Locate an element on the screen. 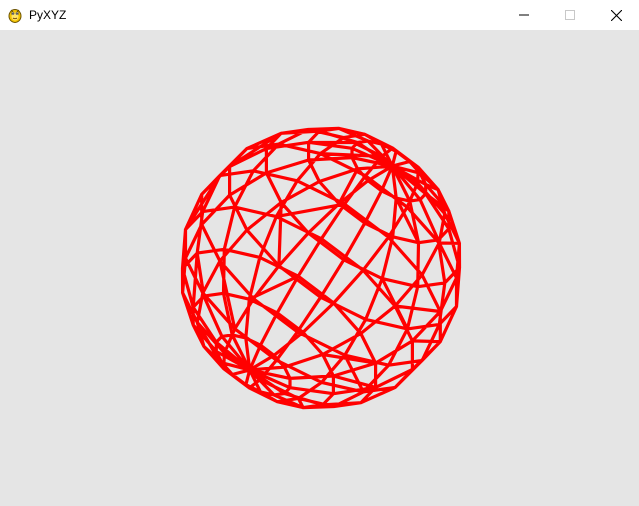 This screenshot has height=506, width=639. minimize-icon is located at coordinates (524, 15).